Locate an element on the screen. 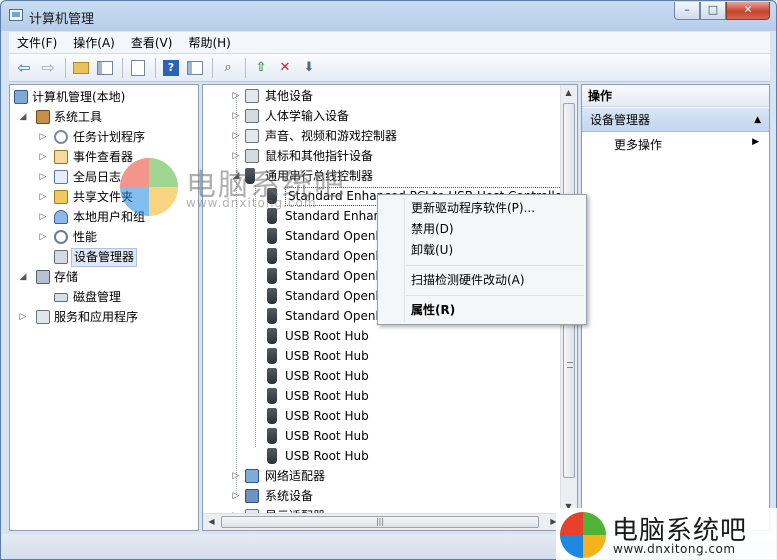  event-viewer-icon is located at coordinates (61, 157).